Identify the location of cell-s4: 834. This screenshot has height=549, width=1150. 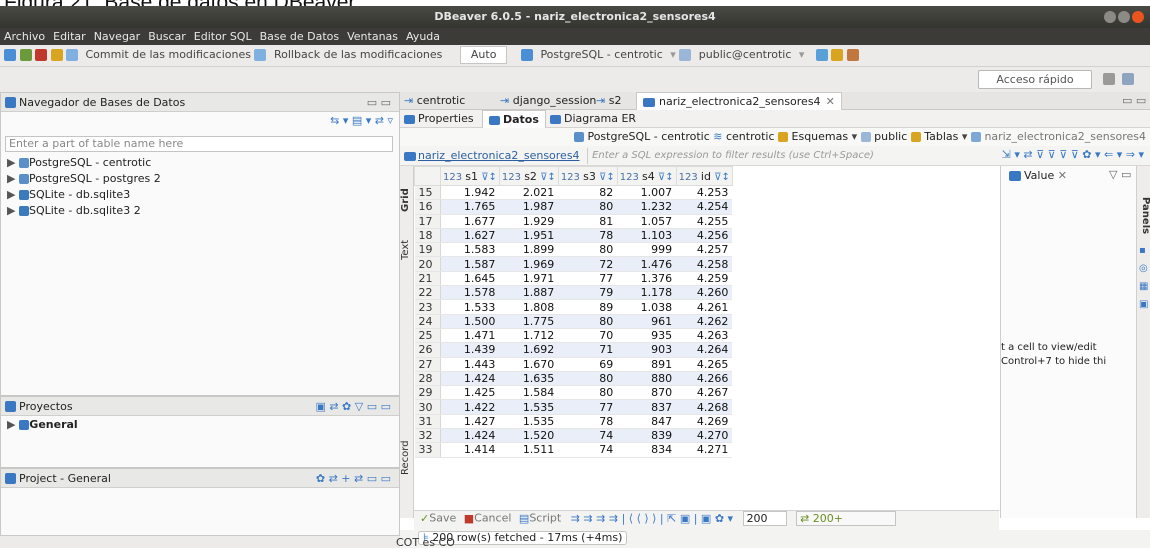
(647, 450).